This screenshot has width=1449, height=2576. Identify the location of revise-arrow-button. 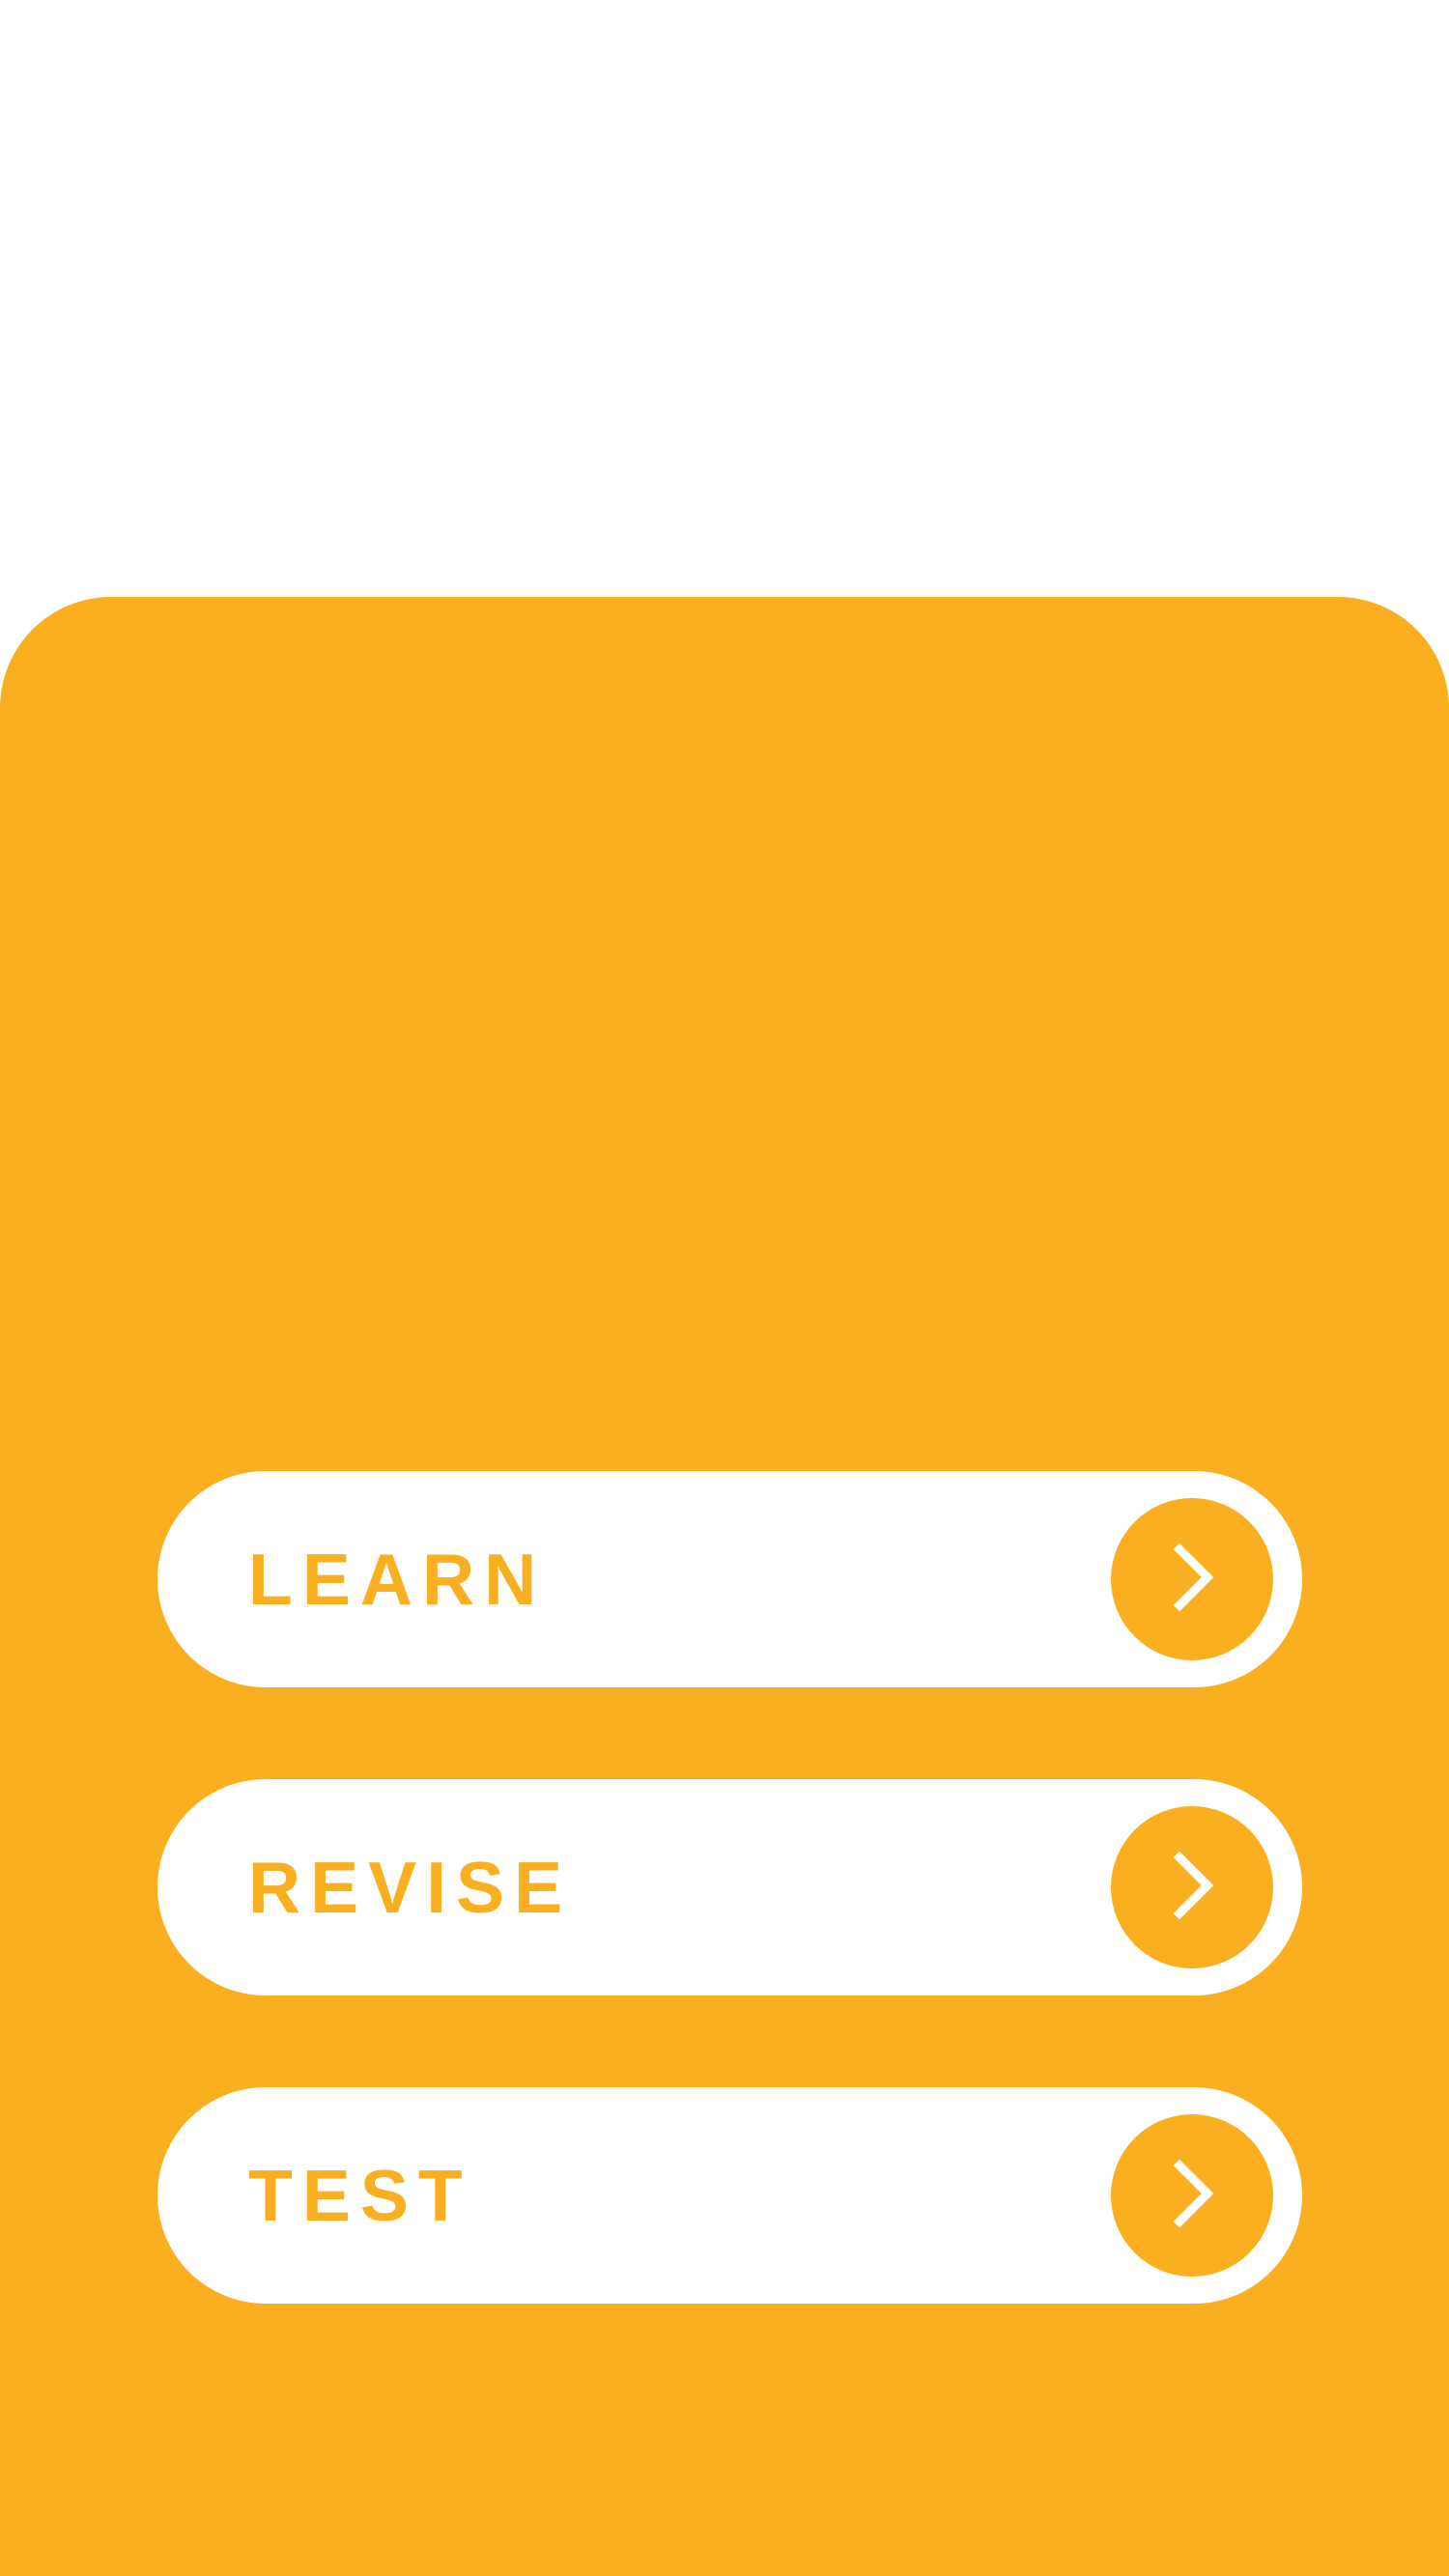
(1192, 1887).